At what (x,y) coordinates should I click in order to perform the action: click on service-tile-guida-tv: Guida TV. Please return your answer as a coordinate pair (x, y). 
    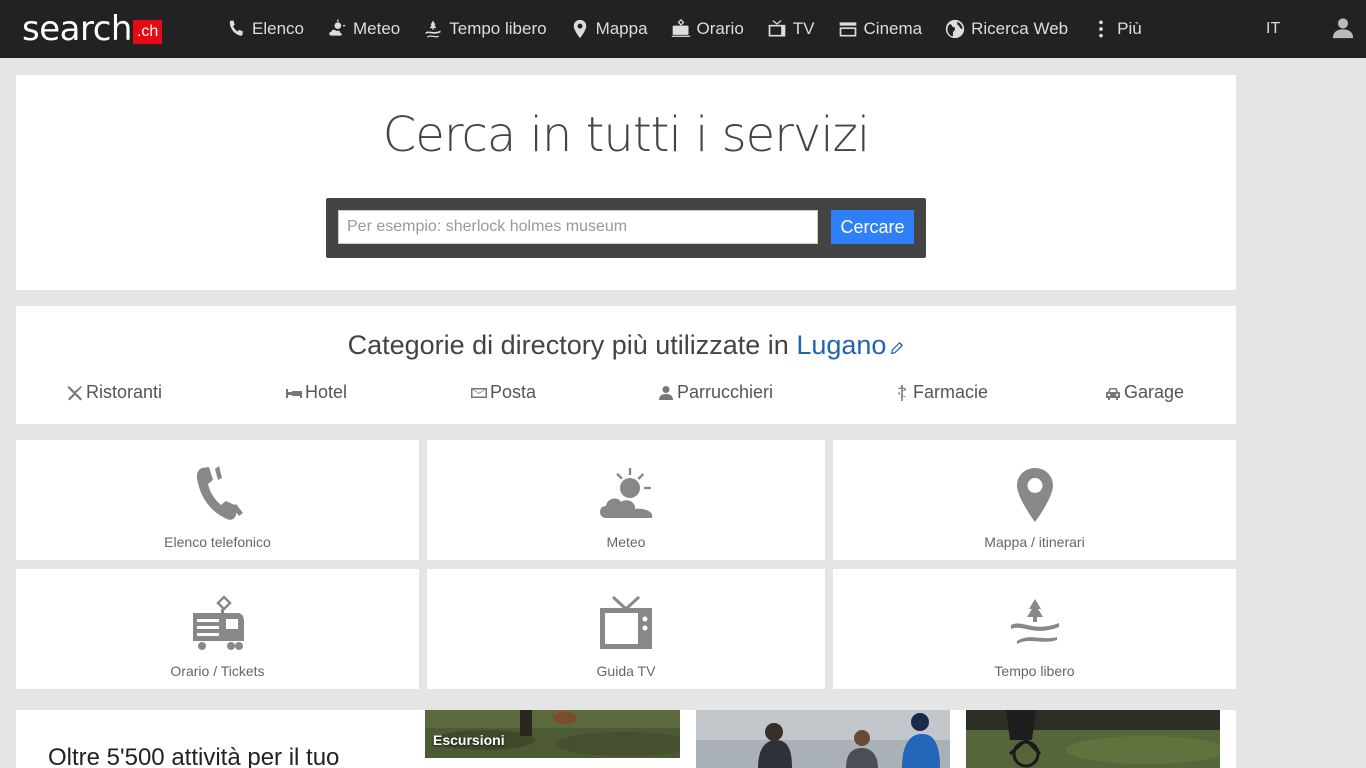
    Looking at the image, I should click on (626, 629).